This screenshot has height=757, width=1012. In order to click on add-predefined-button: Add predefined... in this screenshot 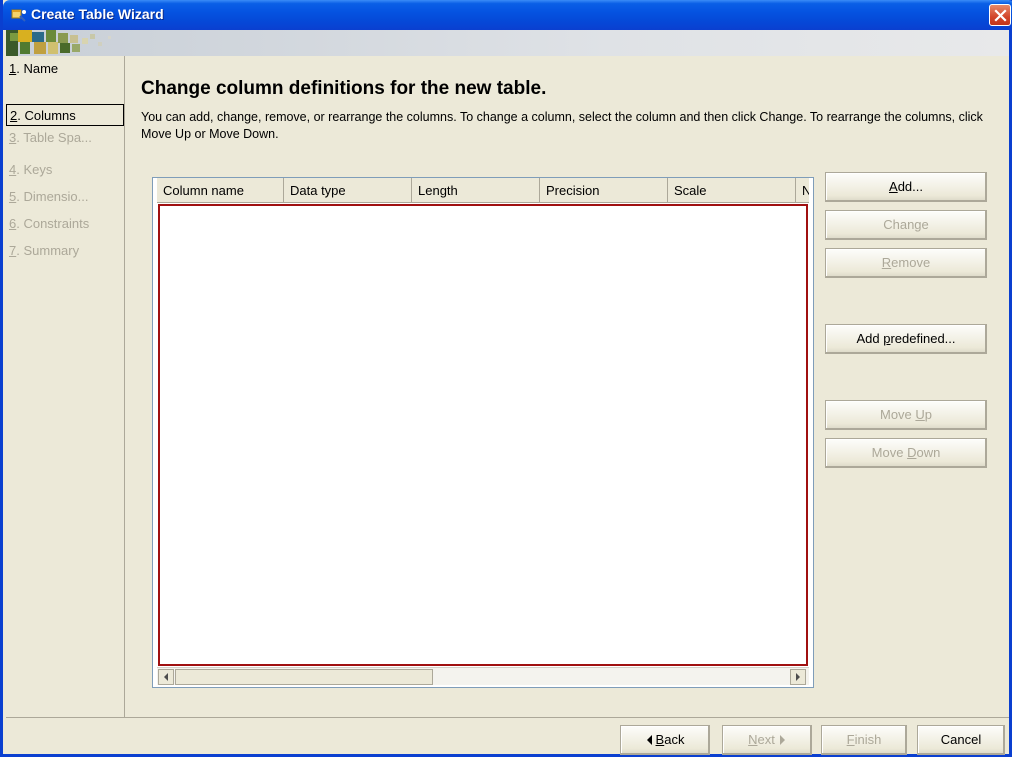, I will do `click(906, 339)`.